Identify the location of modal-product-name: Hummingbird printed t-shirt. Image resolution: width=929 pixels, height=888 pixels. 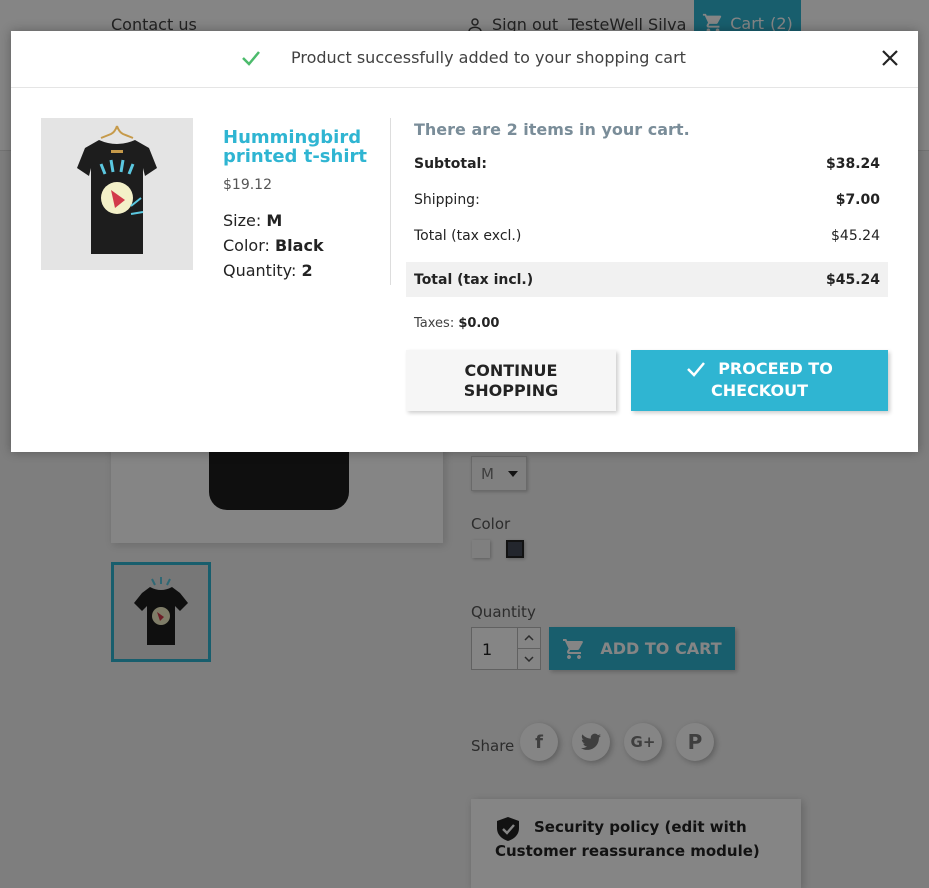
(303, 147).